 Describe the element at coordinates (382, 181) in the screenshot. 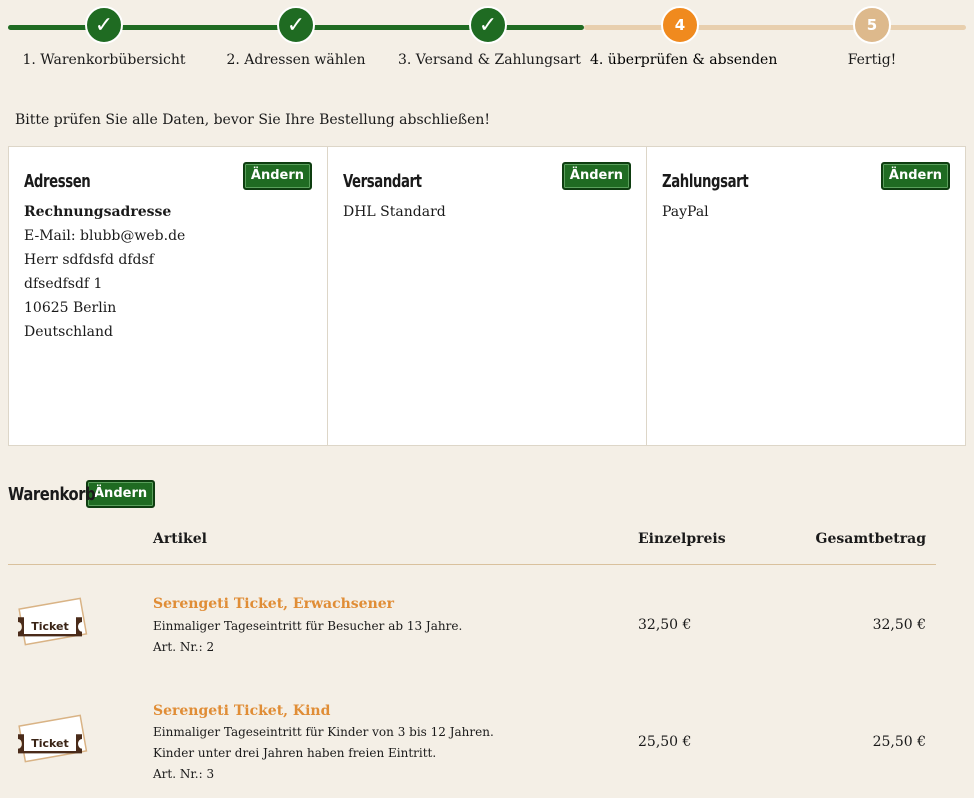

I see `shipping-title: Versandart` at that location.